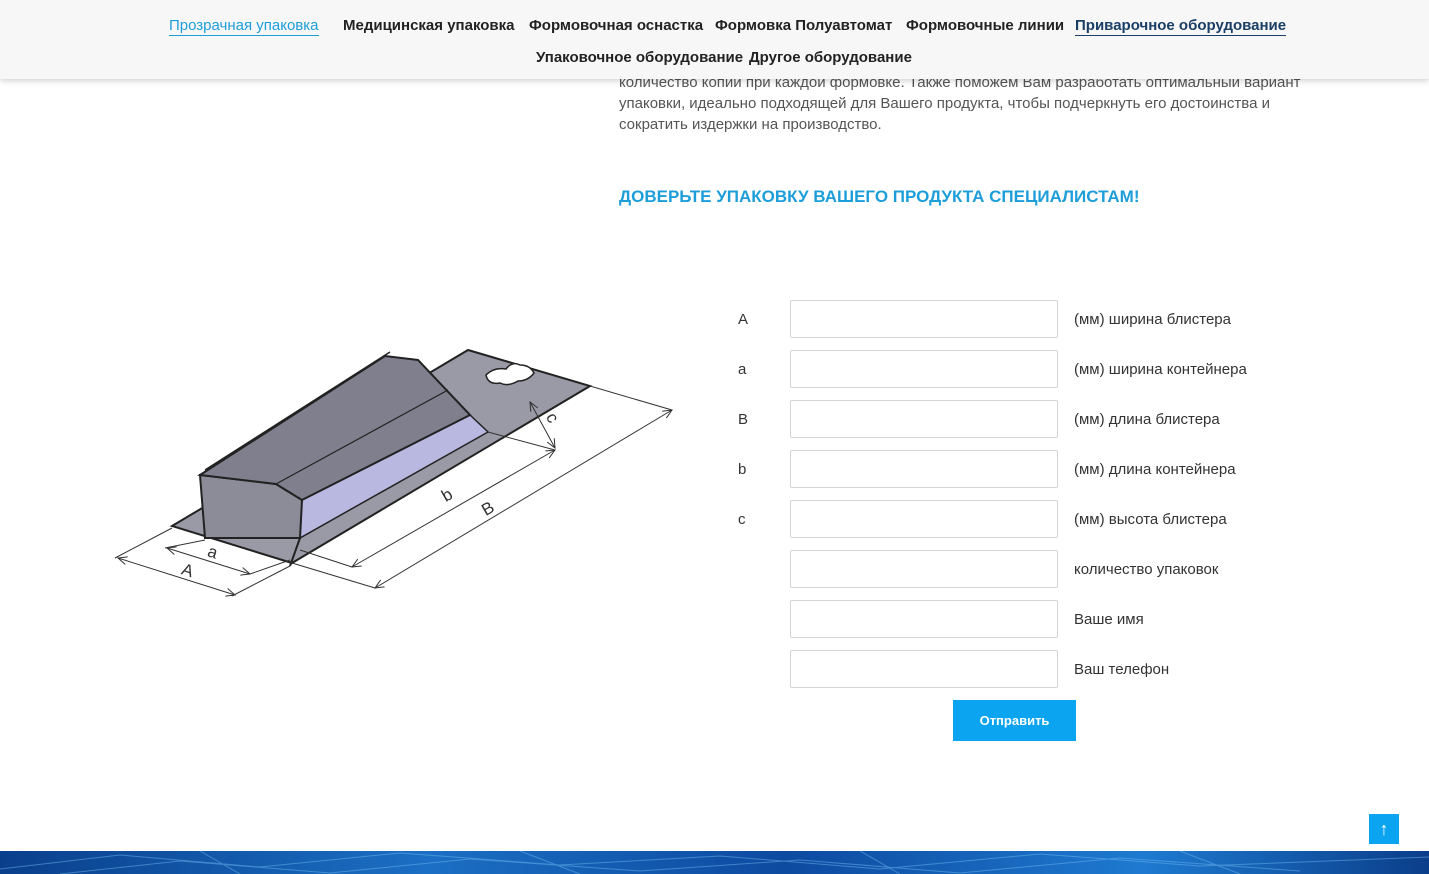 This screenshot has height=874, width=1429. Describe the element at coordinates (1160, 369) in the screenshot. I see `field-label: (мм) ширина контейнера` at that location.